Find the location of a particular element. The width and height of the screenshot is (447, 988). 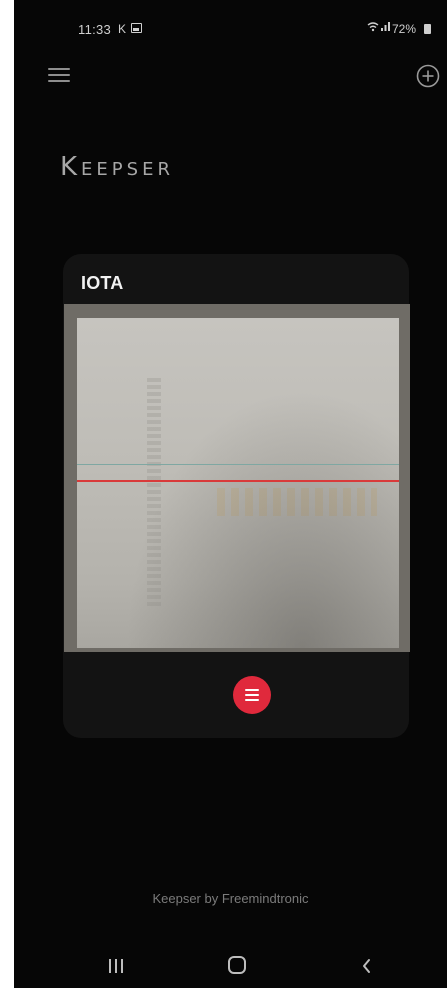

recent-apps-icon is located at coordinates (110, 966).